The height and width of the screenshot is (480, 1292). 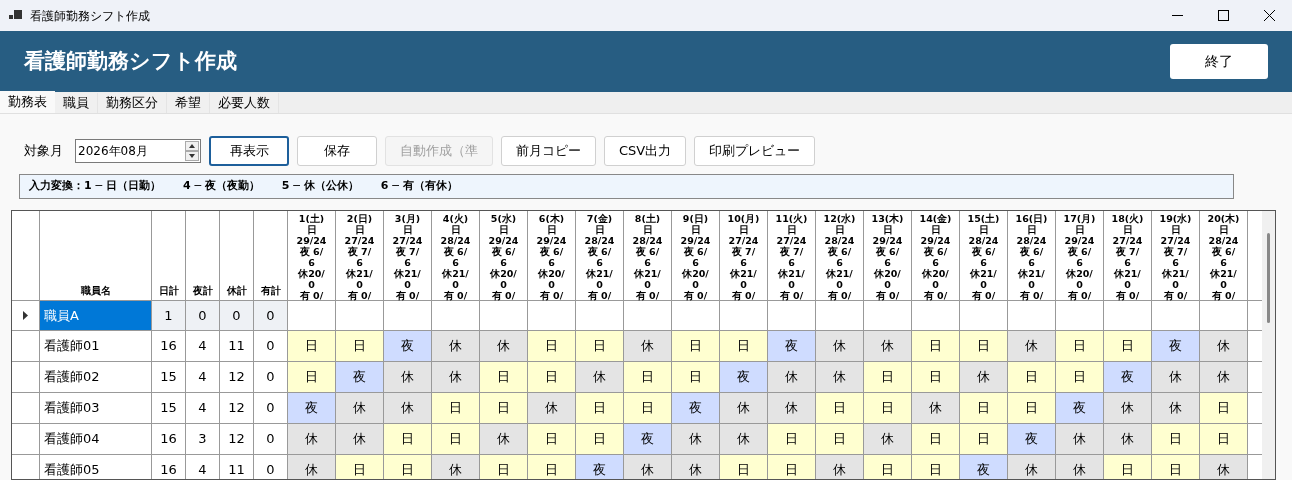 What do you see at coordinates (192, 146) in the screenshot?
I see `spin-up-icon` at bounding box center [192, 146].